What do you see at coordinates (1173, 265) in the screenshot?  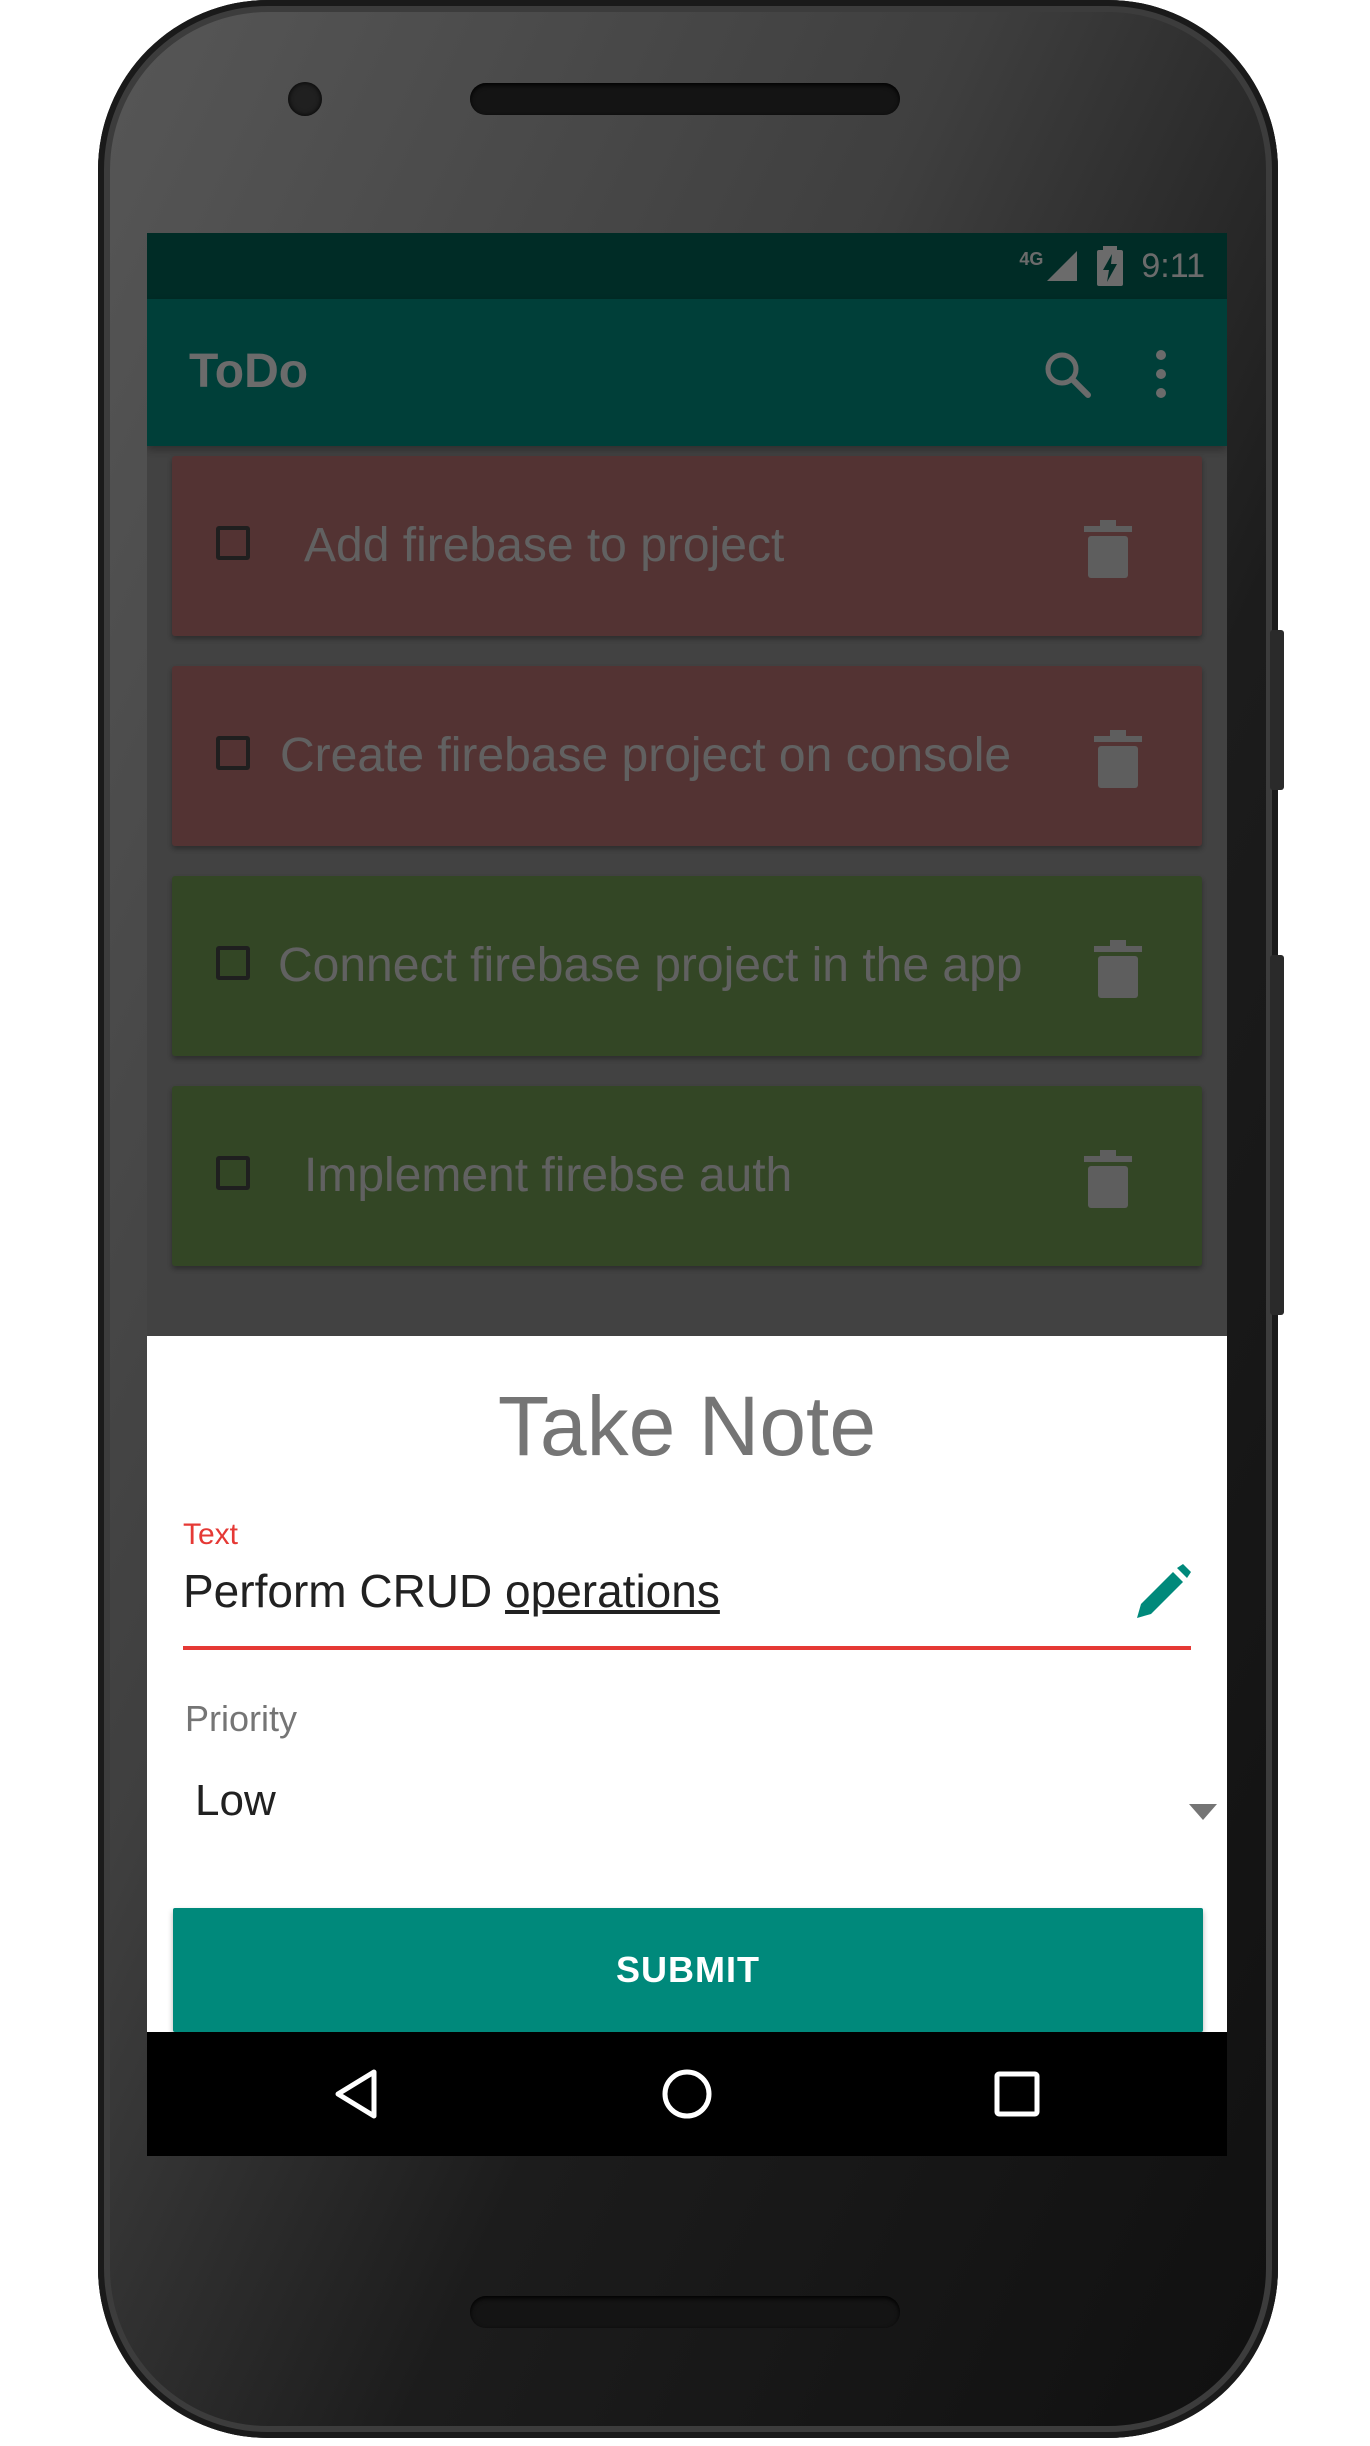 I see `clock: 9:11` at bounding box center [1173, 265].